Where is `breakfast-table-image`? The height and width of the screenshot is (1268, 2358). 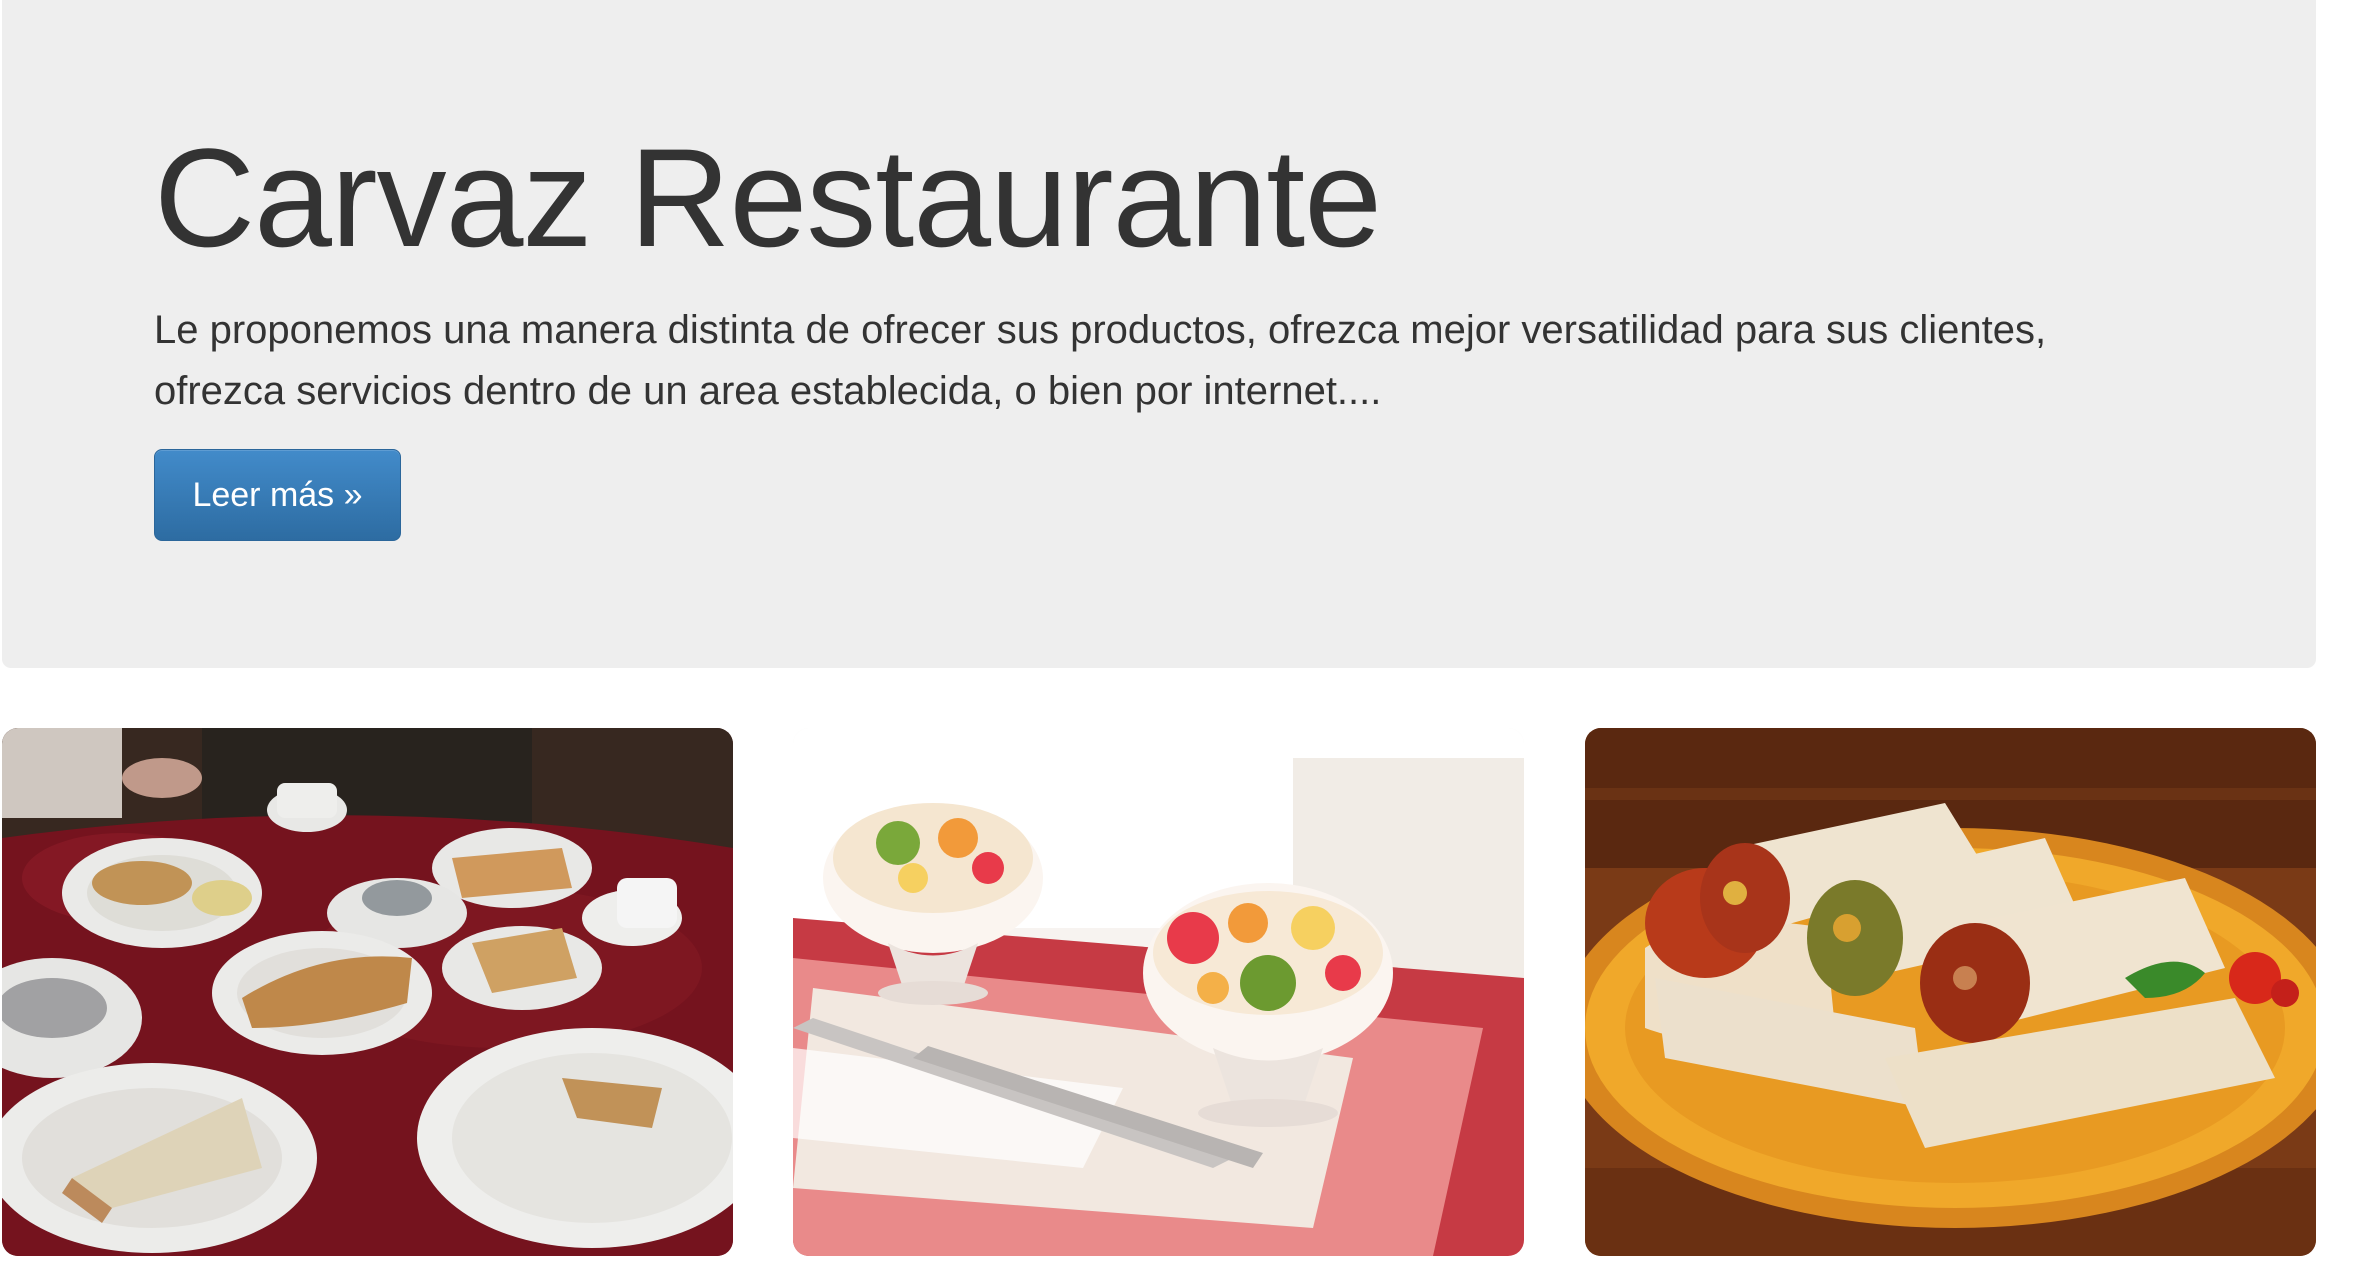 breakfast-table-image is located at coordinates (367, 992).